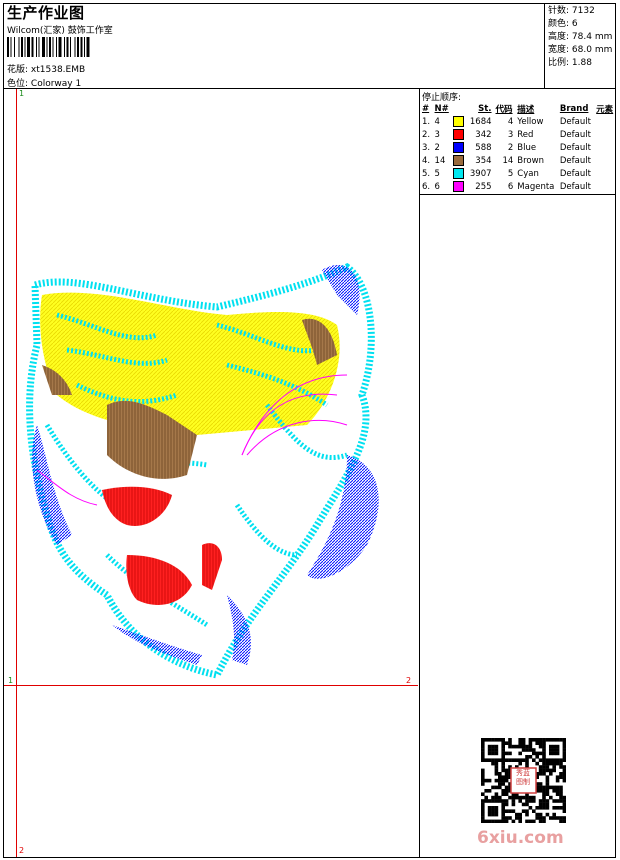 This screenshot has height=860, width=620. I want to click on row-stitches: 255, so click(483, 186).